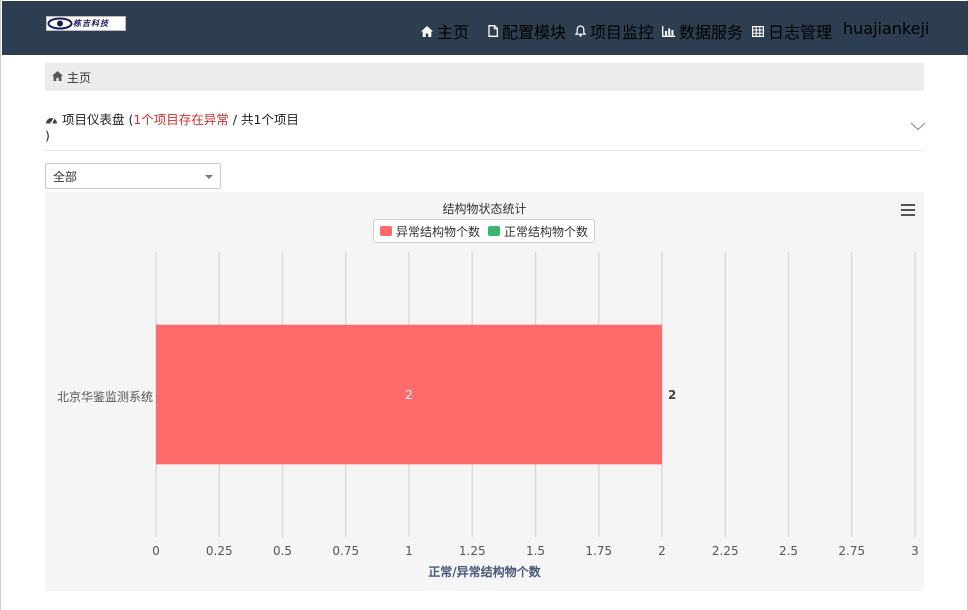 The width and height of the screenshot is (968, 610). Describe the element at coordinates (51, 120) in the screenshot. I see `dashboard-gauge-icon` at that location.